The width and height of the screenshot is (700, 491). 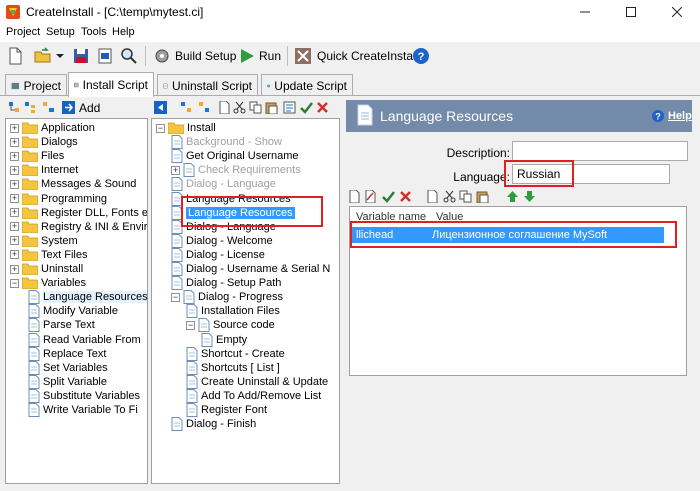 I want to click on tree-item: Add To Add/Remove List, so click(x=253, y=395).